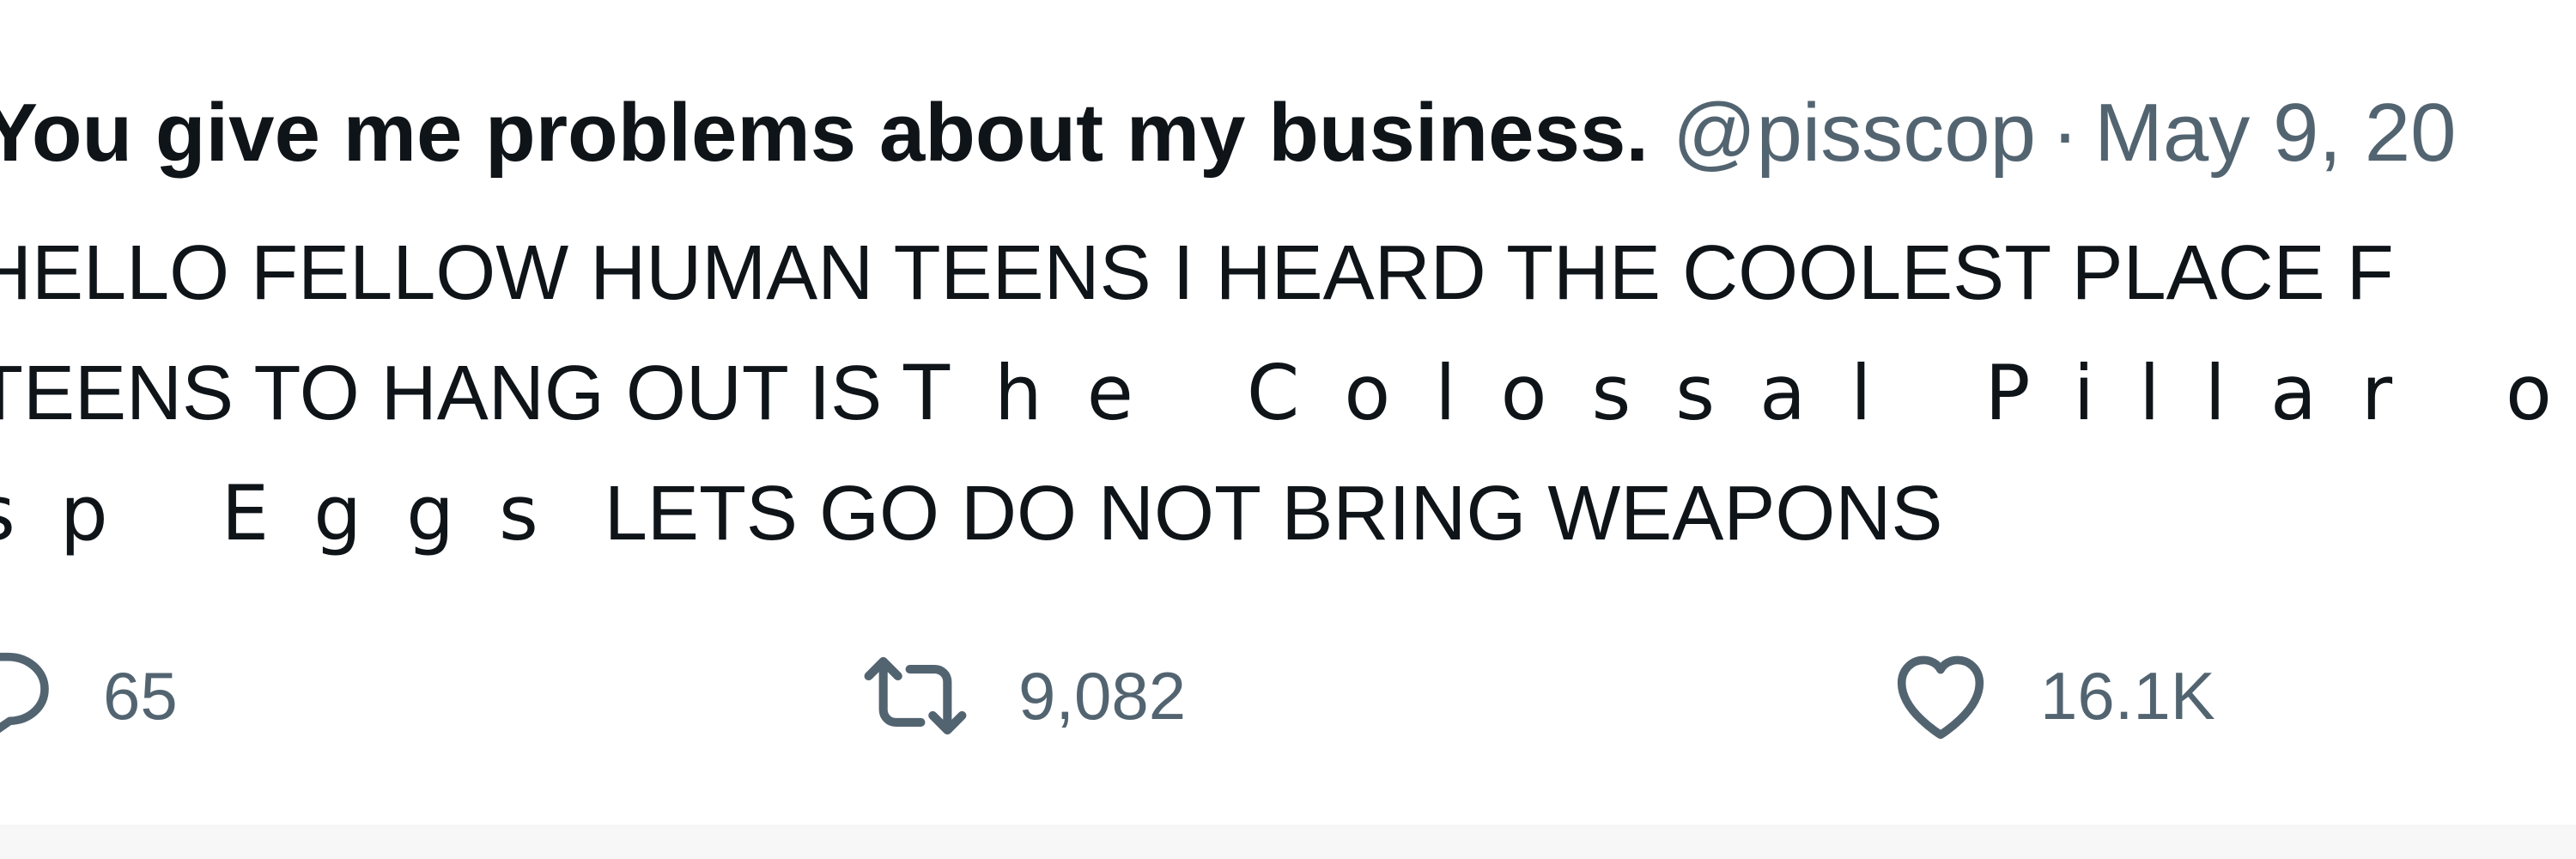 This screenshot has height=859, width=2576. Describe the element at coordinates (291, 513) in the screenshot. I see `tweet-text-spaced-segment: sp Eggs` at that location.